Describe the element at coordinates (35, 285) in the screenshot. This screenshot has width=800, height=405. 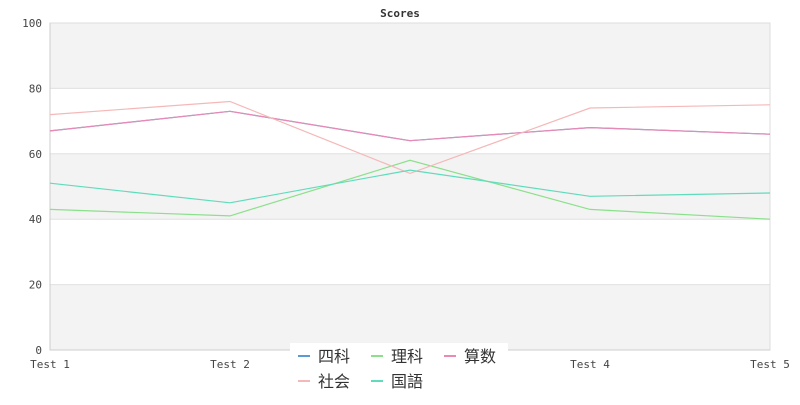
I see `y-tick-label: 20` at that location.